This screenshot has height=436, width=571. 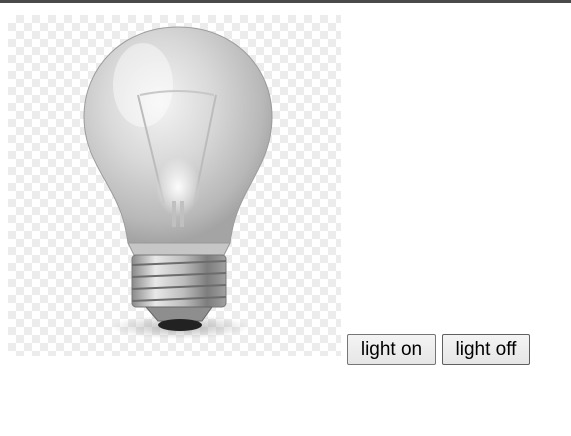 What do you see at coordinates (486, 349) in the screenshot?
I see `light-off-button: light off` at bounding box center [486, 349].